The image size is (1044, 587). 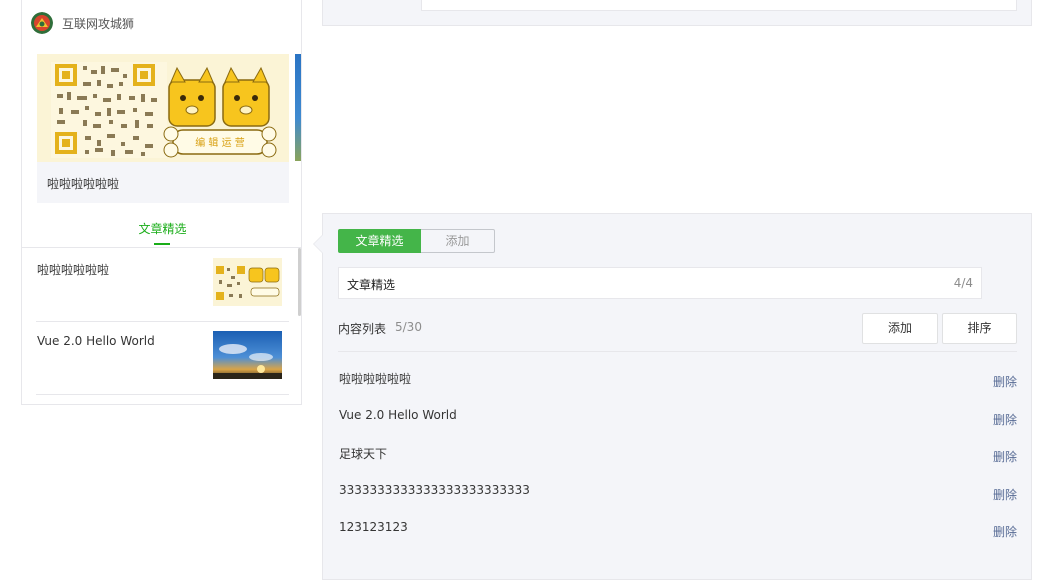 I want to click on table-row: Vue 2.0 Hello World 删除, so click(x=677, y=416).